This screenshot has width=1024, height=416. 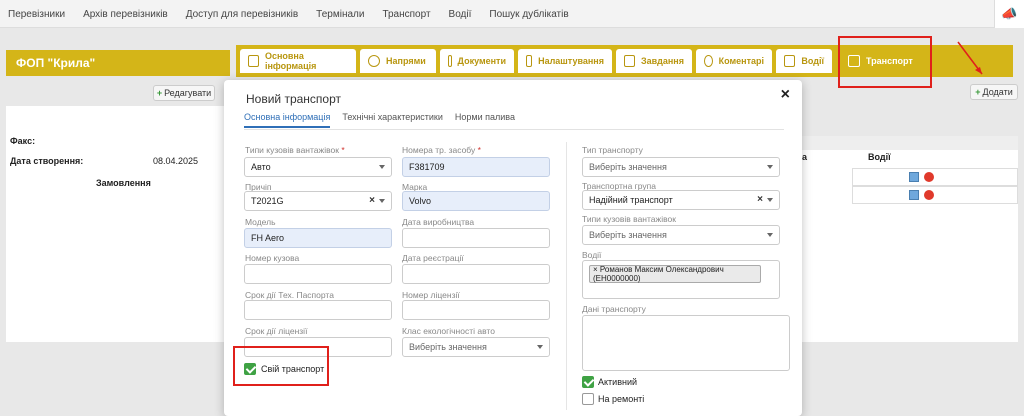 What do you see at coordinates (879, 157) in the screenshot?
I see `column-drivers: Водії` at bounding box center [879, 157].